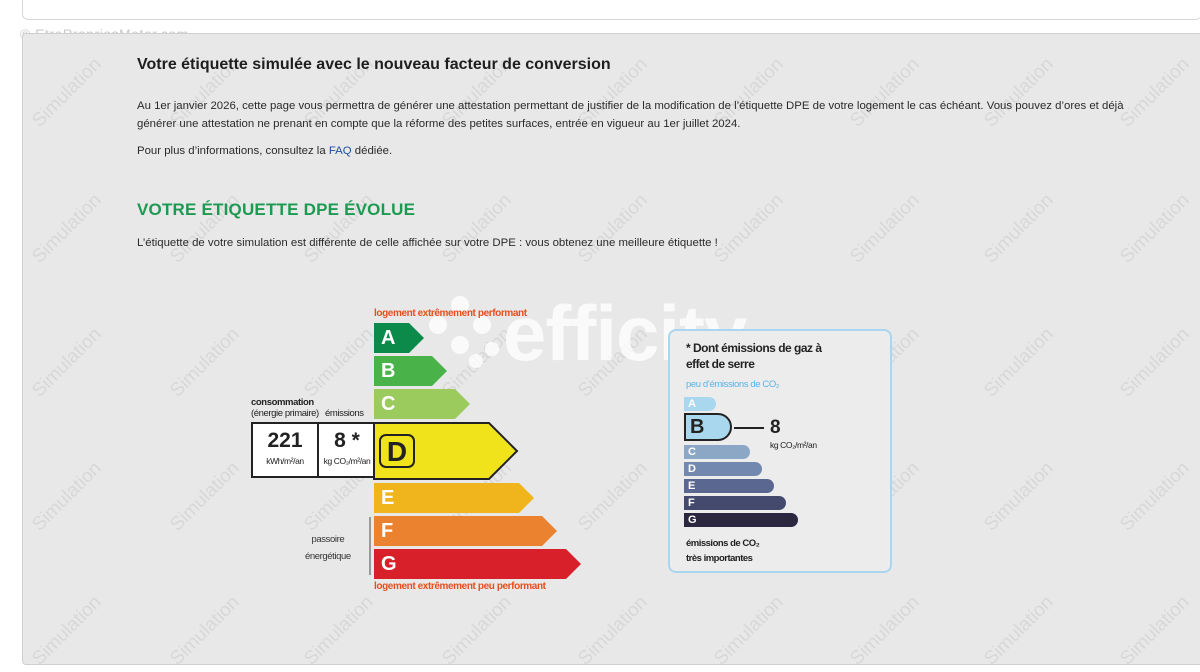 This screenshot has width=1200, height=672. Describe the element at coordinates (328, 548) in the screenshot. I see `passoire-label: passoire énergétique` at that location.